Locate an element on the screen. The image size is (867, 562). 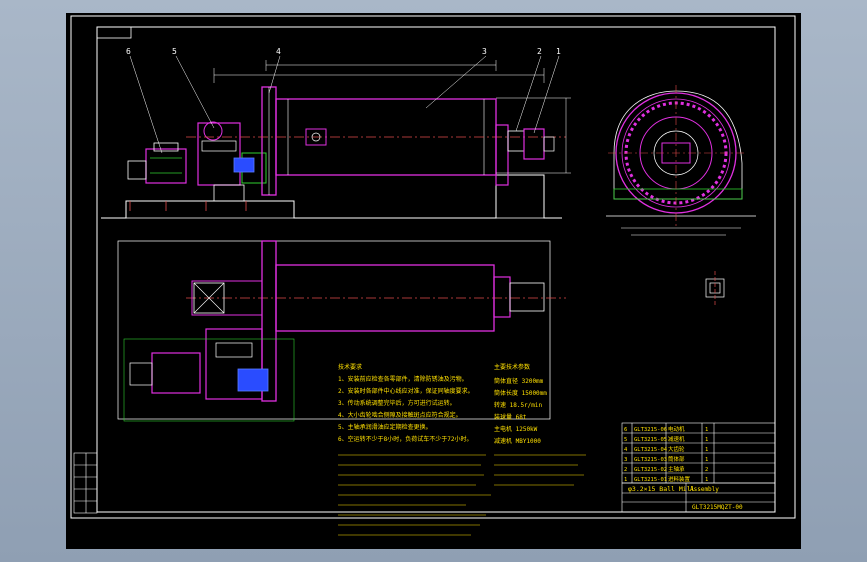
parts-row-no: 1 is located at coordinates (625, 480).